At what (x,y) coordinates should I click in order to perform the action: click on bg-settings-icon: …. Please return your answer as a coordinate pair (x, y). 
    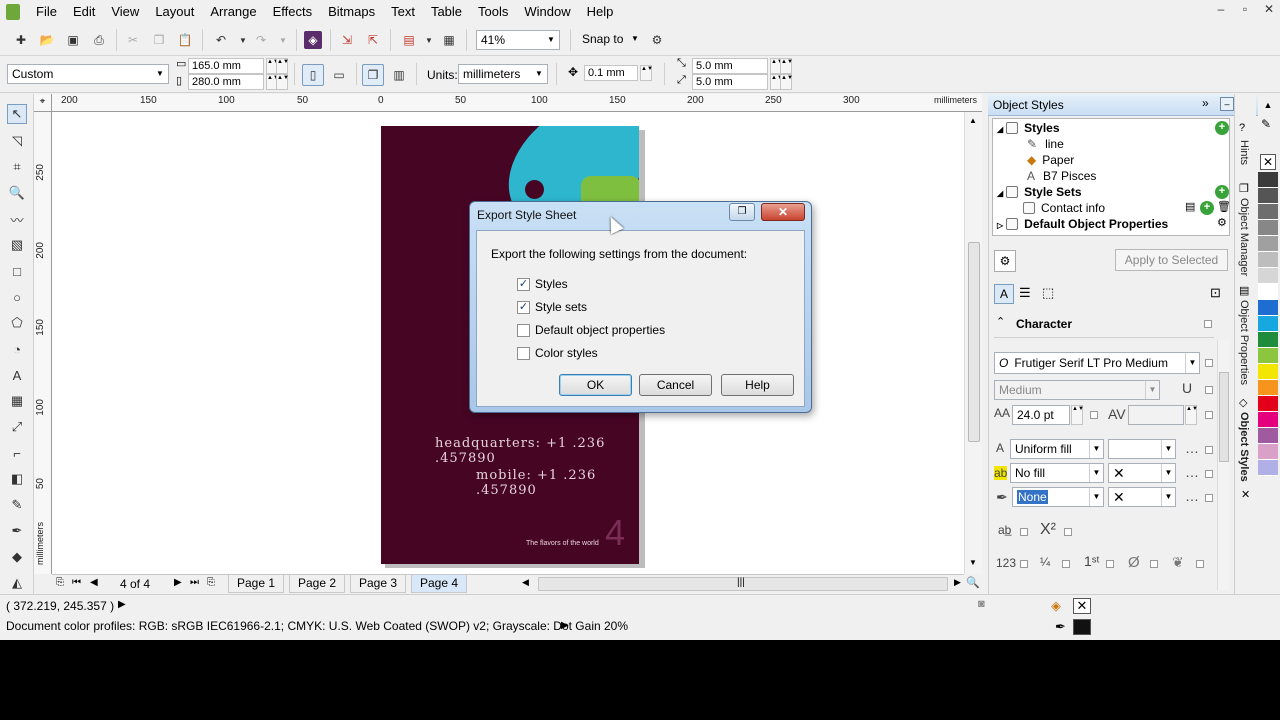
    Looking at the image, I should click on (1192, 472).